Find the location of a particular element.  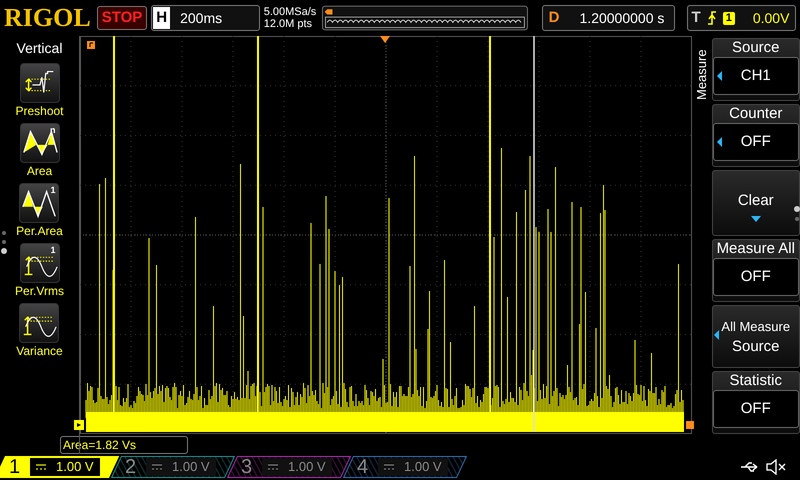

softkey-label: Statistic is located at coordinates (755, 381).